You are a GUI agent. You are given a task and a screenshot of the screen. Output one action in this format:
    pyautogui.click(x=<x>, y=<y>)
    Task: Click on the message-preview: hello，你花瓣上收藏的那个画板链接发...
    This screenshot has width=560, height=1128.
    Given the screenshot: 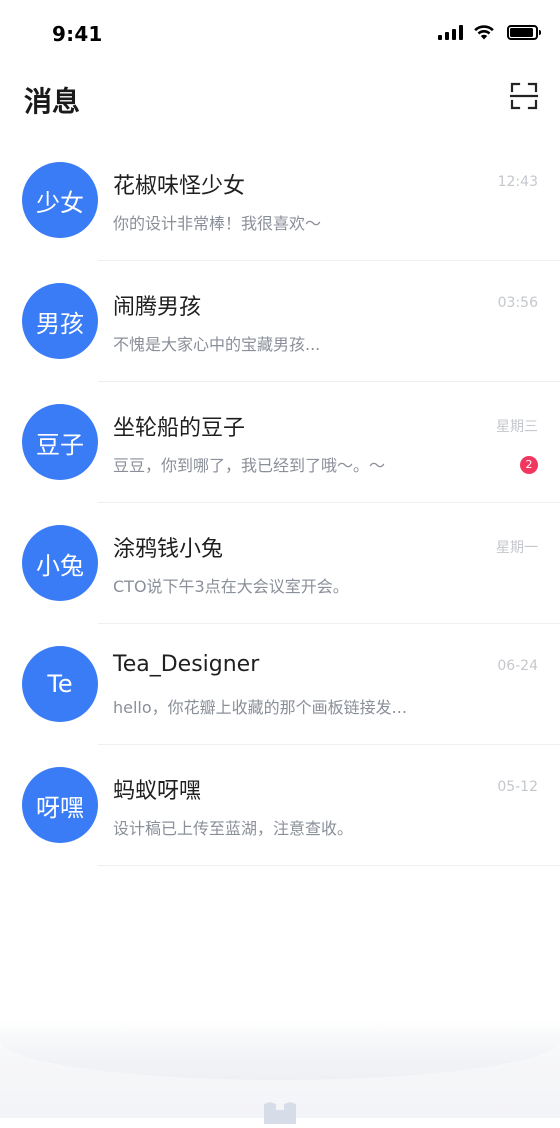 What is the action you would take?
    pyautogui.click(x=260, y=707)
    